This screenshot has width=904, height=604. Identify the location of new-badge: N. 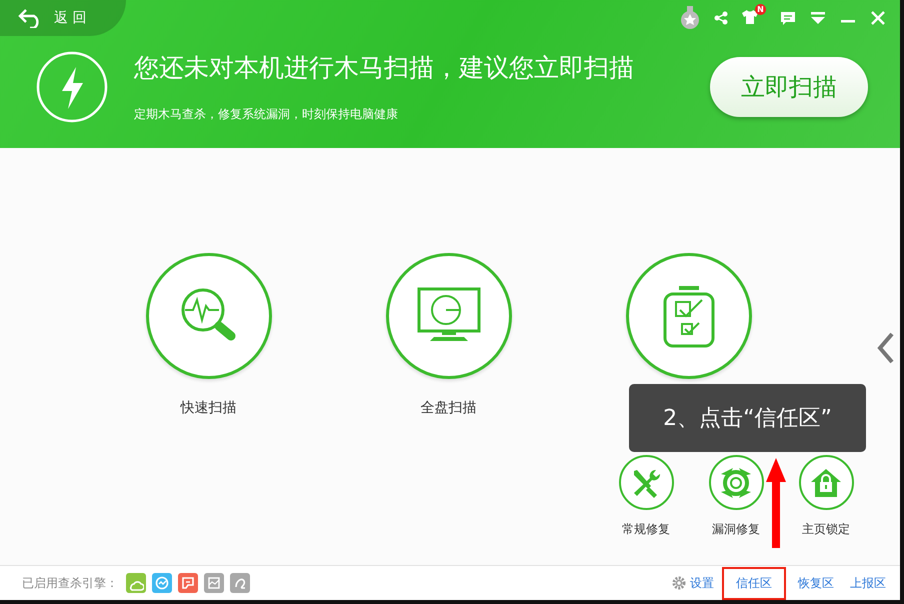
(760, 9).